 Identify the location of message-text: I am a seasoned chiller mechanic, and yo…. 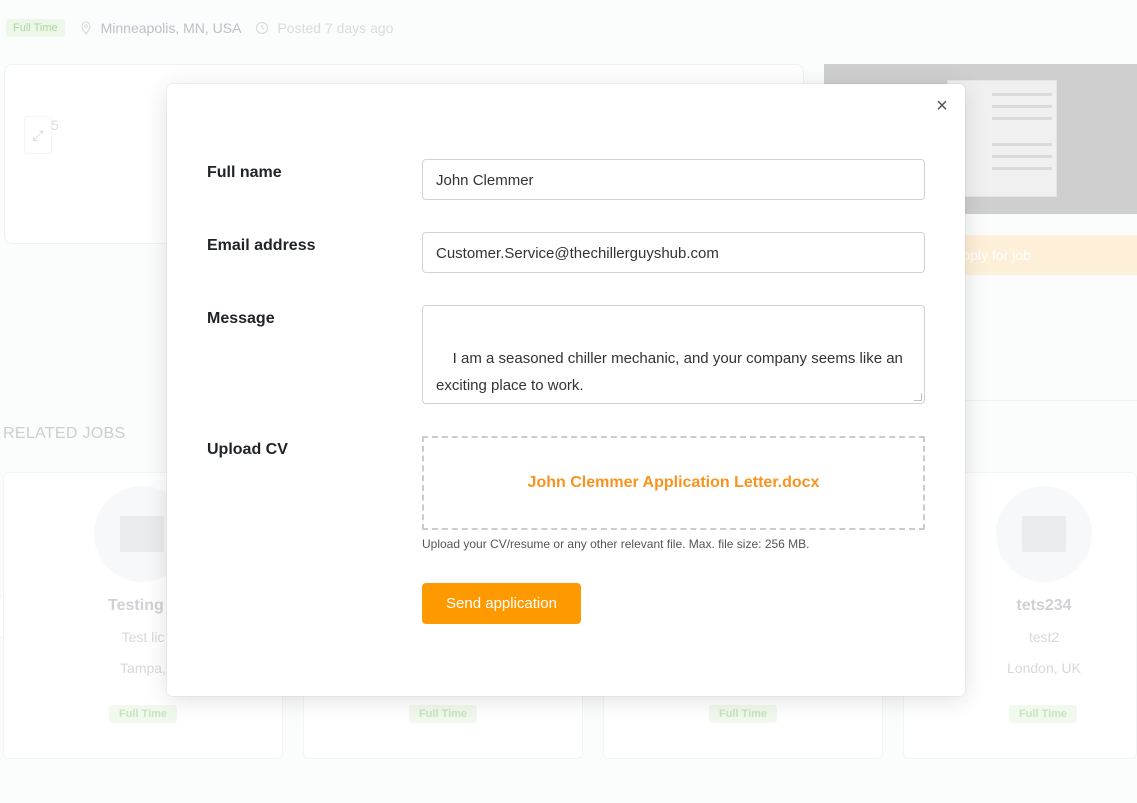
(669, 372).